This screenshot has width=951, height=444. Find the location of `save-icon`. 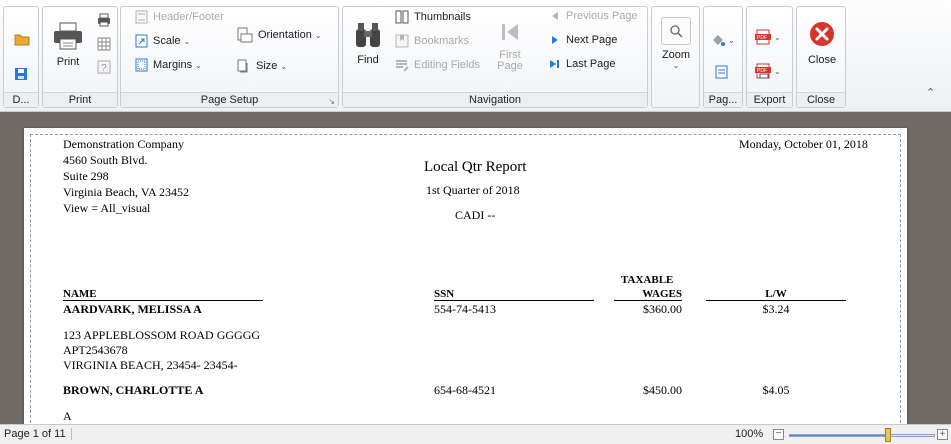

save-icon is located at coordinates (21, 74).